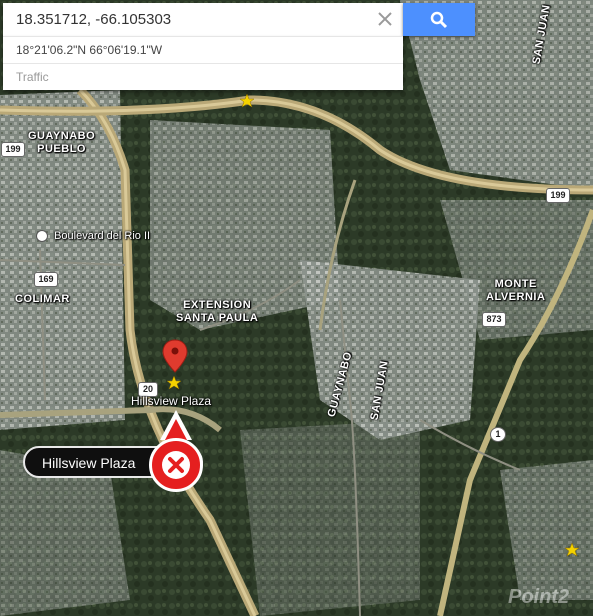  I want to click on pin-label-hillsview-plaza: Hillsview Plaza, so click(171, 401).